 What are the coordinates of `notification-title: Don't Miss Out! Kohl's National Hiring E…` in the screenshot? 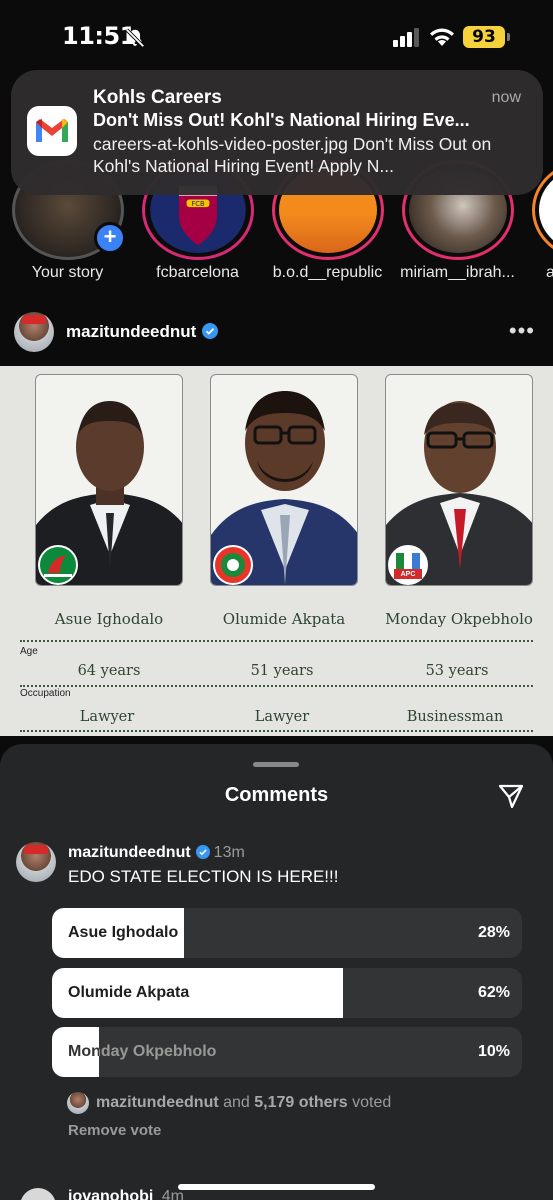 It's located at (281, 120).